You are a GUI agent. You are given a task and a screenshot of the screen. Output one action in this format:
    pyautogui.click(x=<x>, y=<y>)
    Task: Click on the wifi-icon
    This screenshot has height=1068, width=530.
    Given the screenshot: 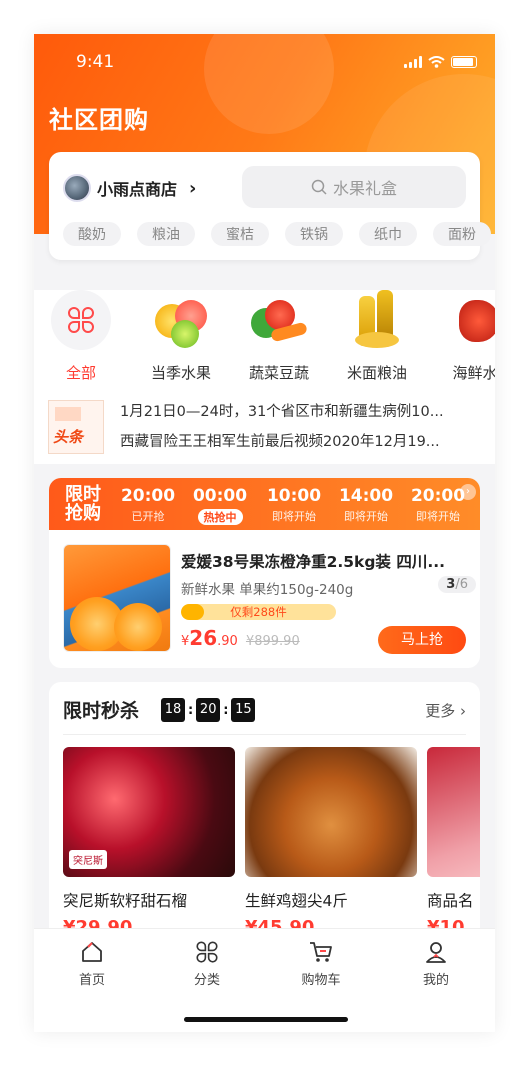 What is the action you would take?
    pyautogui.click(x=436, y=62)
    